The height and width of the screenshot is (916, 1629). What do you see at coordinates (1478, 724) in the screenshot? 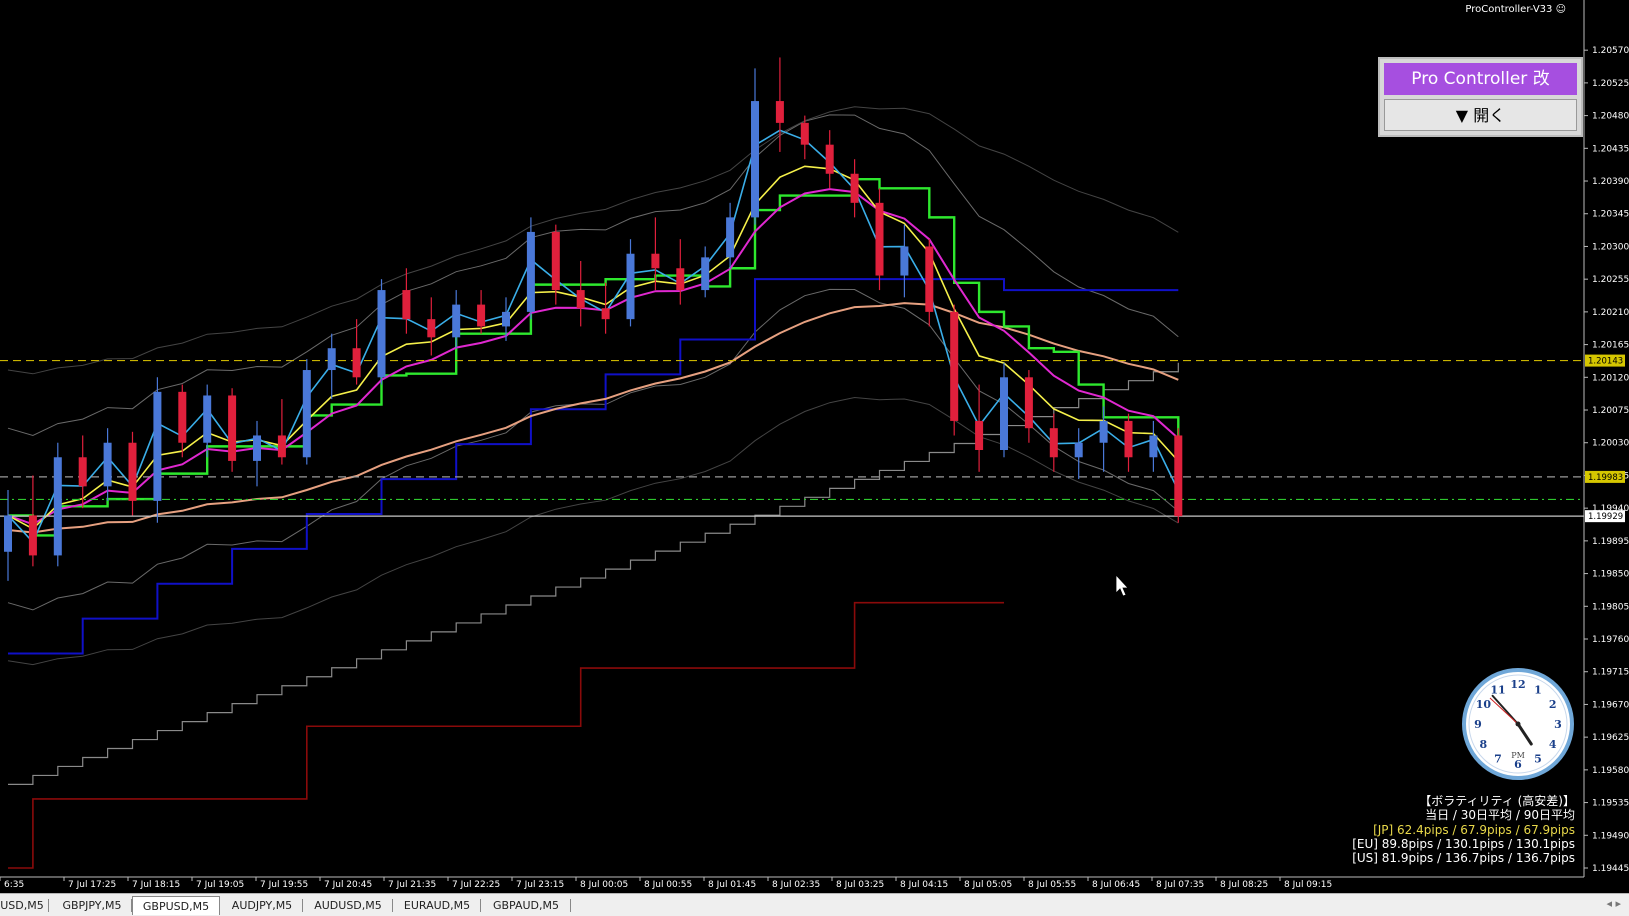
I see `clock-number: 9` at bounding box center [1478, 724].